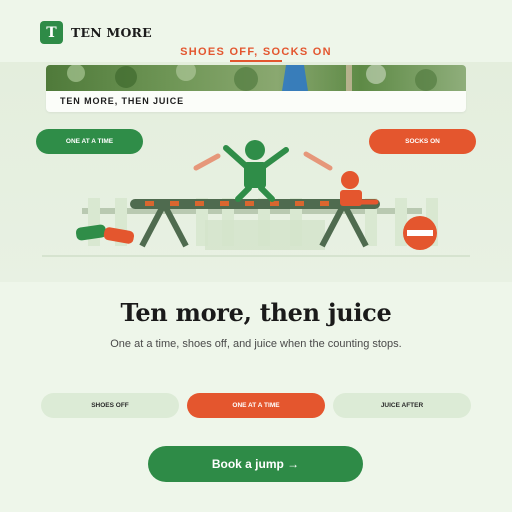  I want to click on book-jump-button: Book a jump →, so click(255, 464).